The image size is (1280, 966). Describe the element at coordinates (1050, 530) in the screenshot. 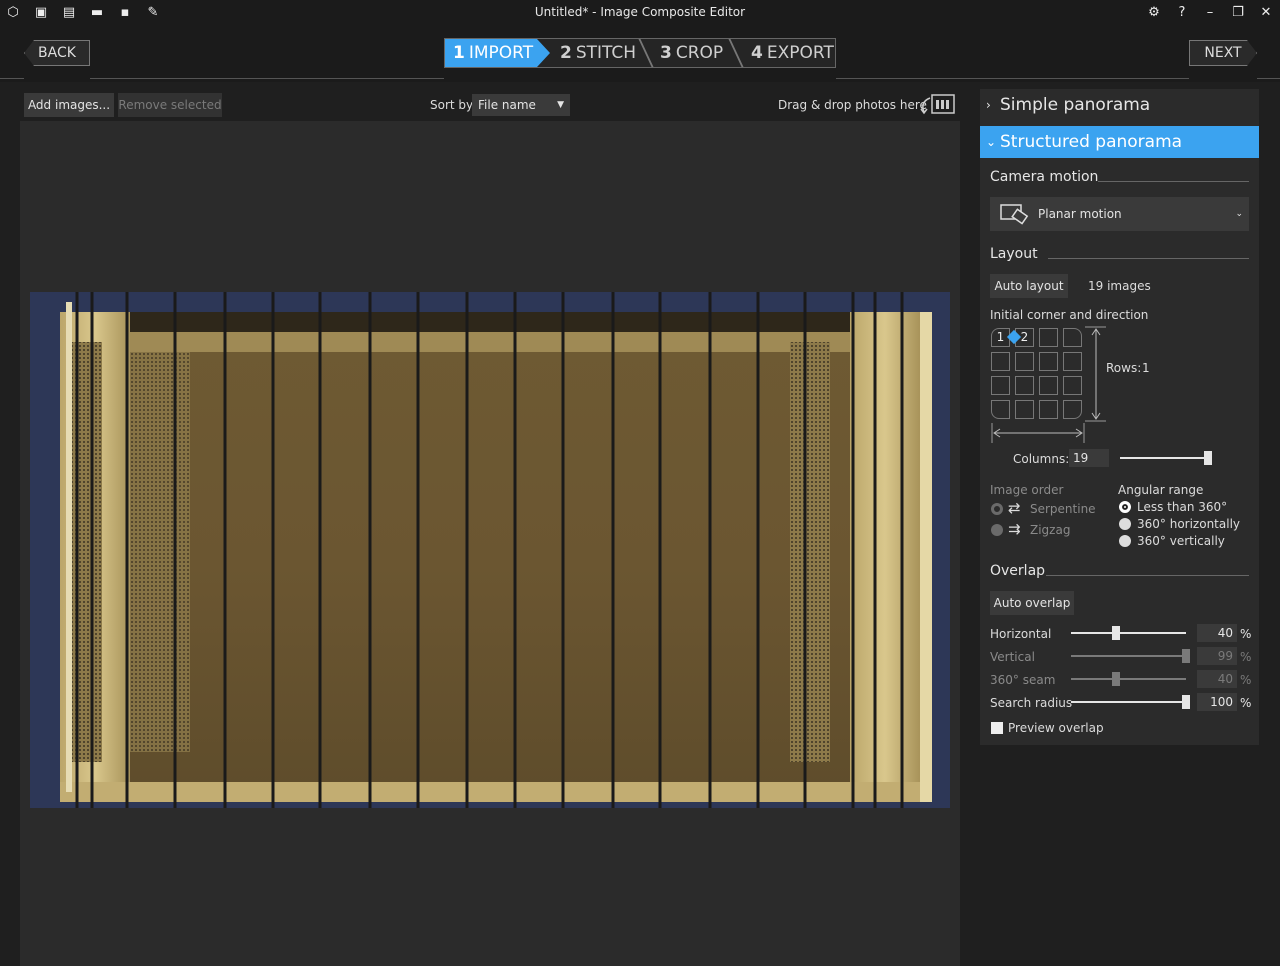

I see `zigzag-label: Zigzag` at that location.